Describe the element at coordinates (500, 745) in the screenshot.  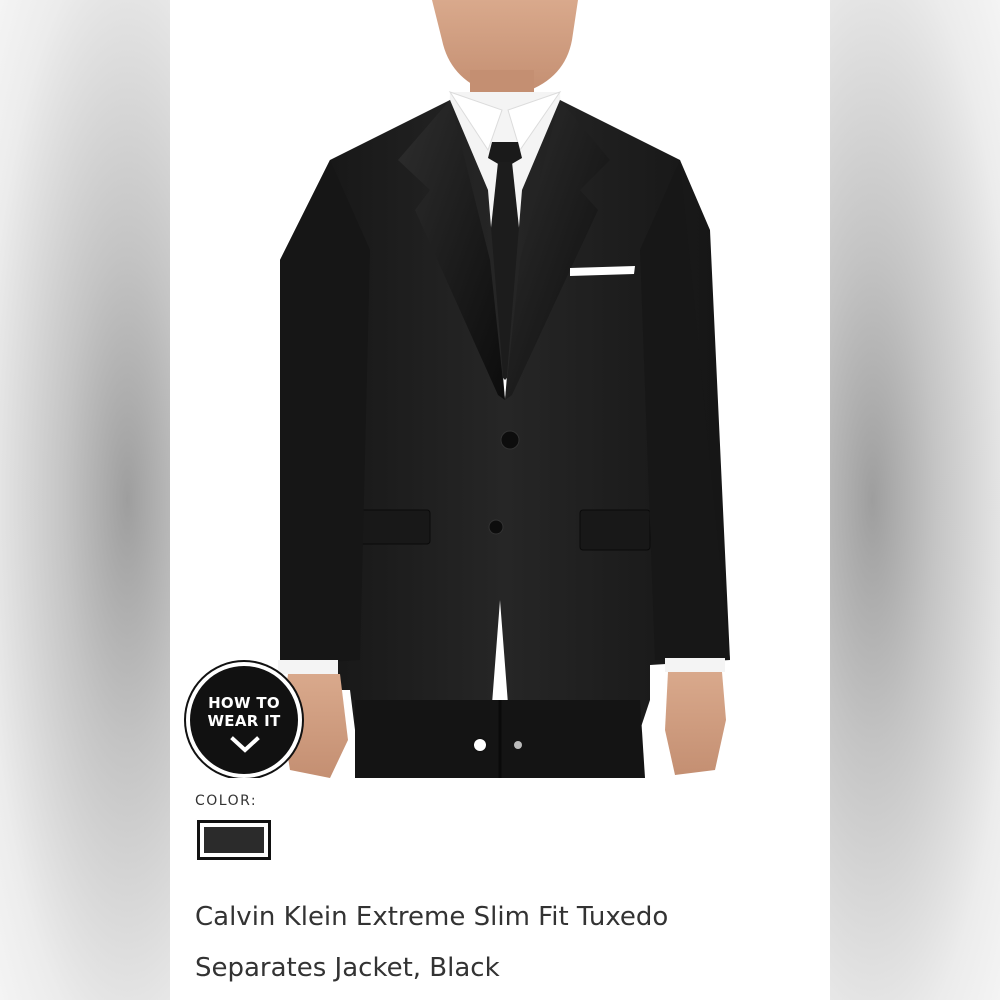
I see `carousel-dots` at that location.